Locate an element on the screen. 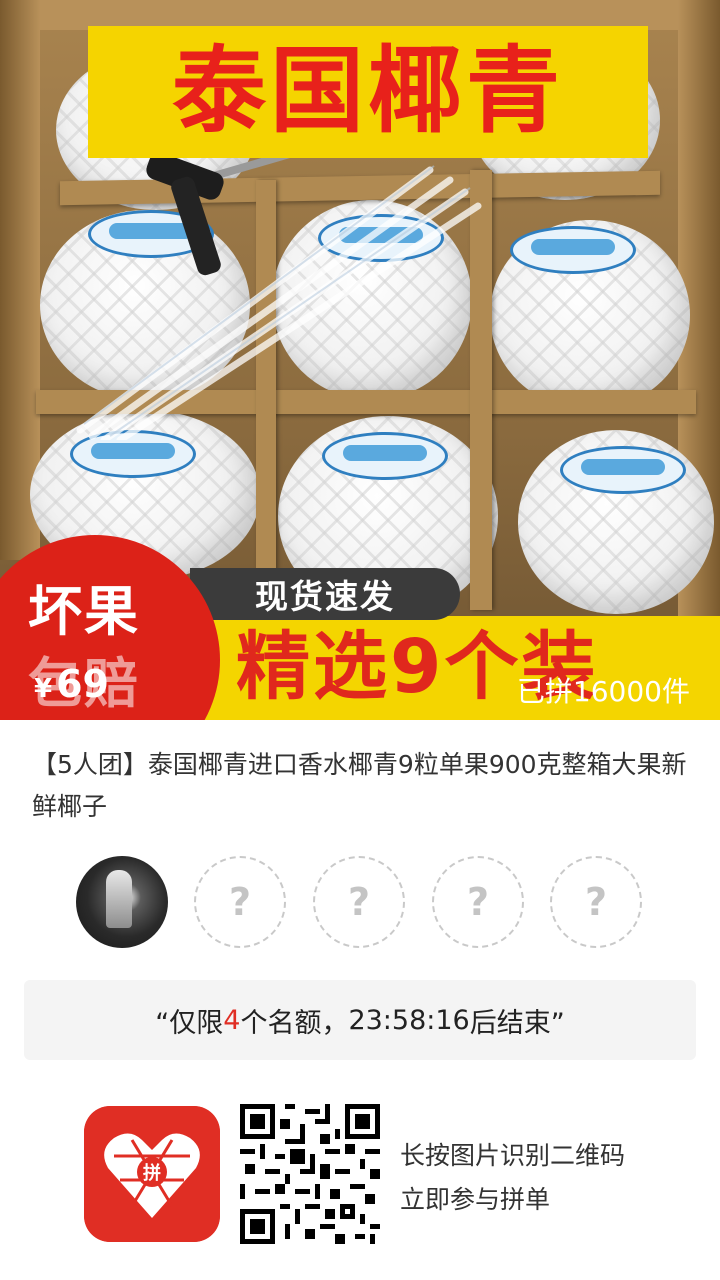 This screenshot has width=720, height=1280. price-value: 69 is located at coordinates (82, 684).